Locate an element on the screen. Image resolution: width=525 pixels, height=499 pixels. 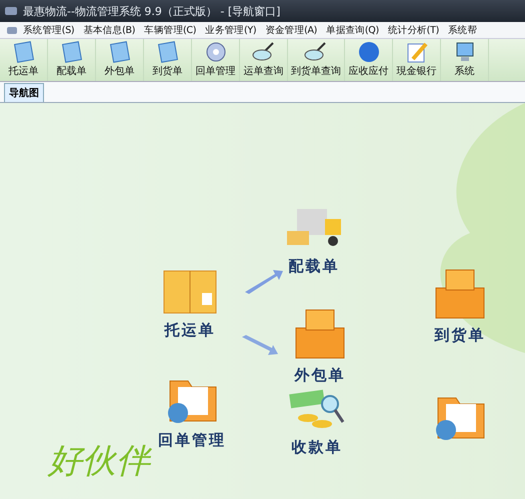
menu-item: 统计分析(T) is located at coordinates (412, 30).